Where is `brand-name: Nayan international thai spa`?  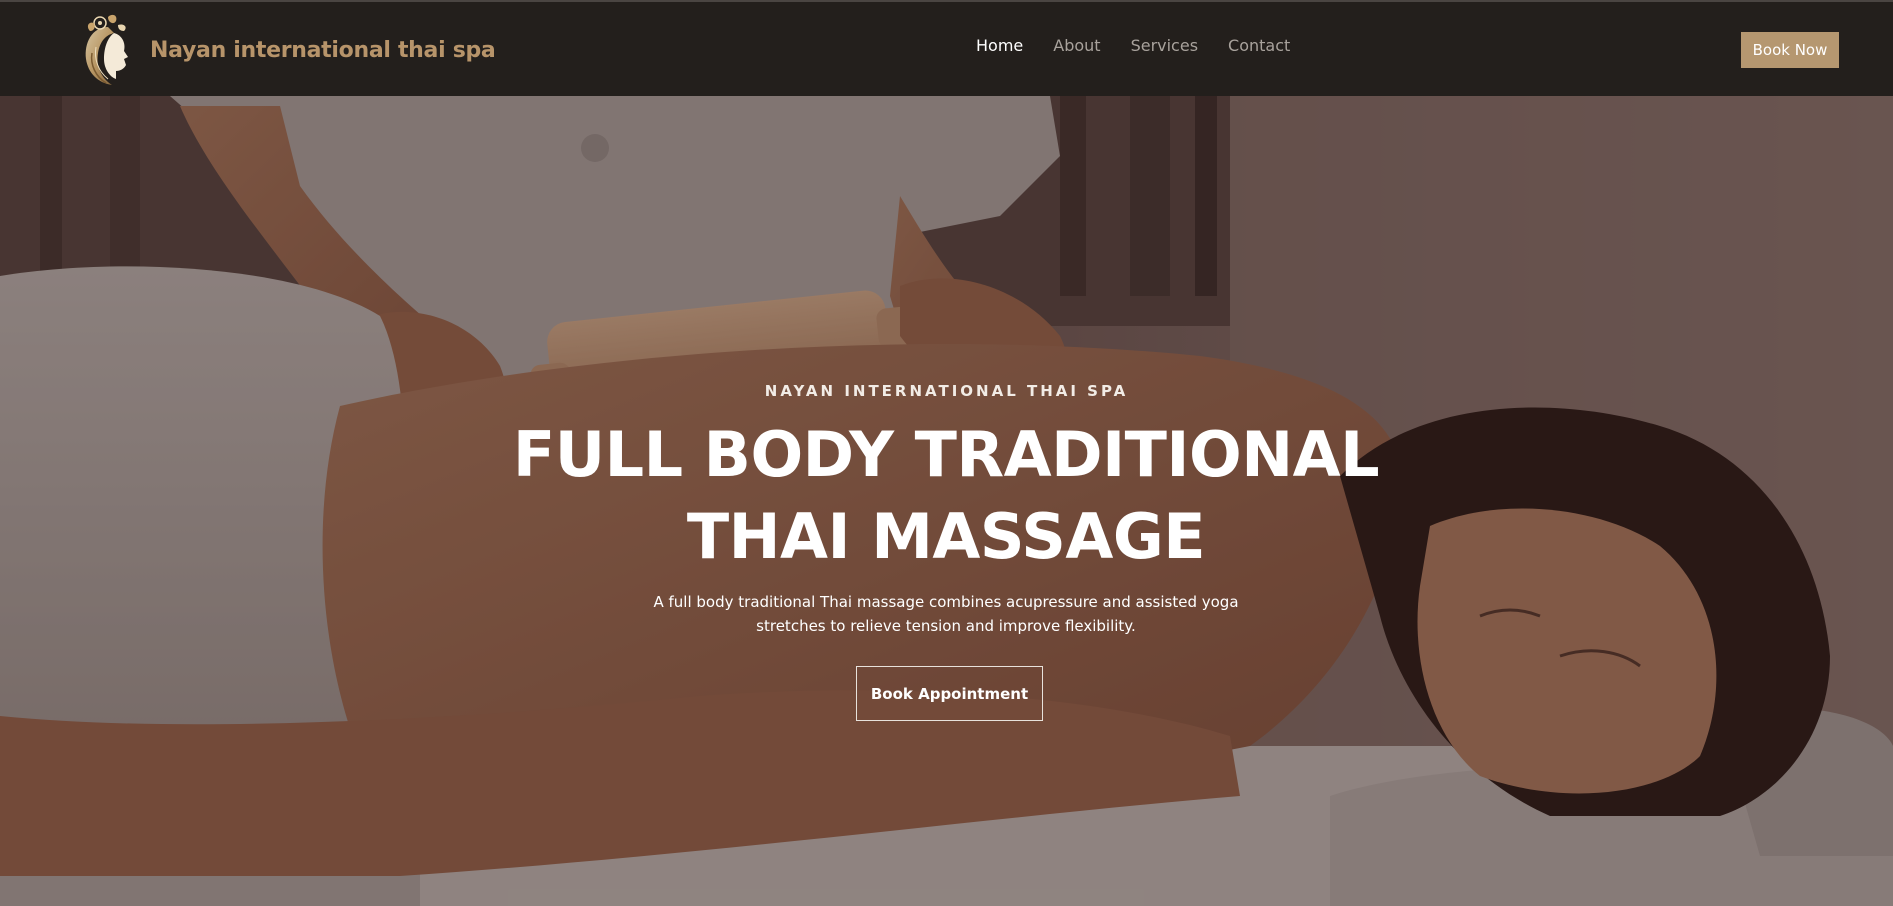
brand-name: Nayan international thai spa is located at coordinates (323, 50).